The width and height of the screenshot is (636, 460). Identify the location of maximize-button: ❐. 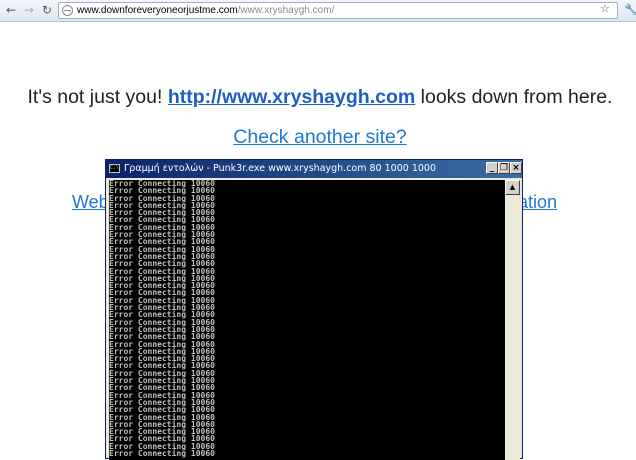
(504, 168).